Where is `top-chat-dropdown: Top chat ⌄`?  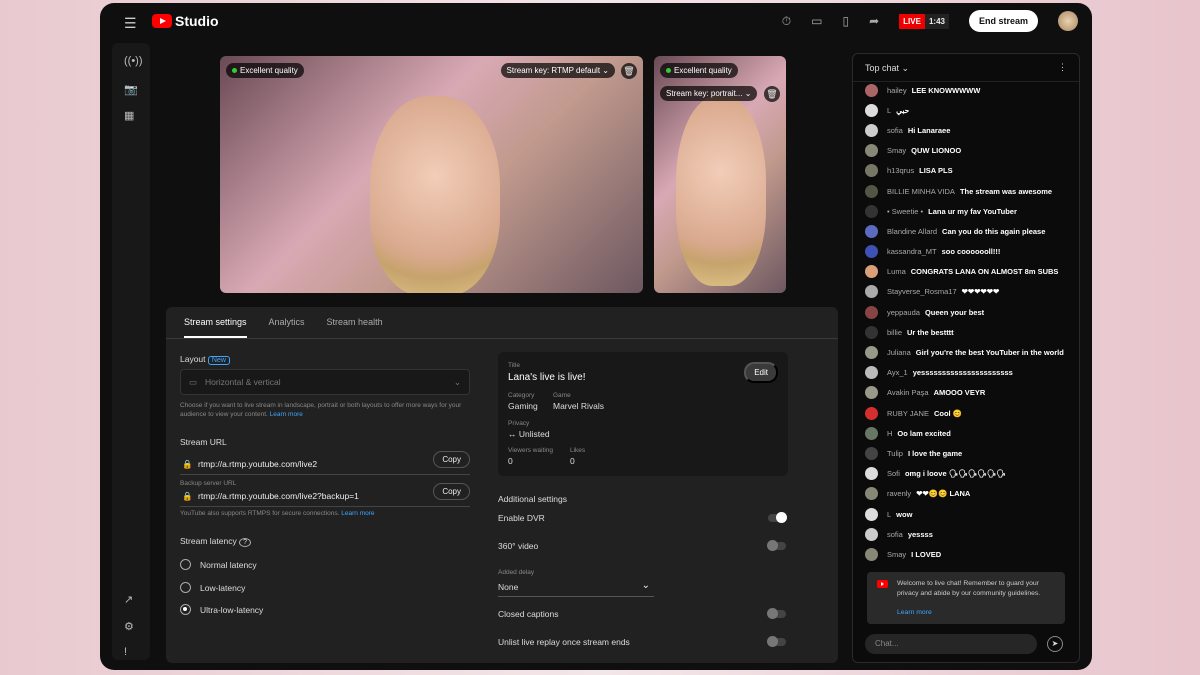
top-chat-dropdown: Top chat ⌄ is located at coordinates (887, 68).